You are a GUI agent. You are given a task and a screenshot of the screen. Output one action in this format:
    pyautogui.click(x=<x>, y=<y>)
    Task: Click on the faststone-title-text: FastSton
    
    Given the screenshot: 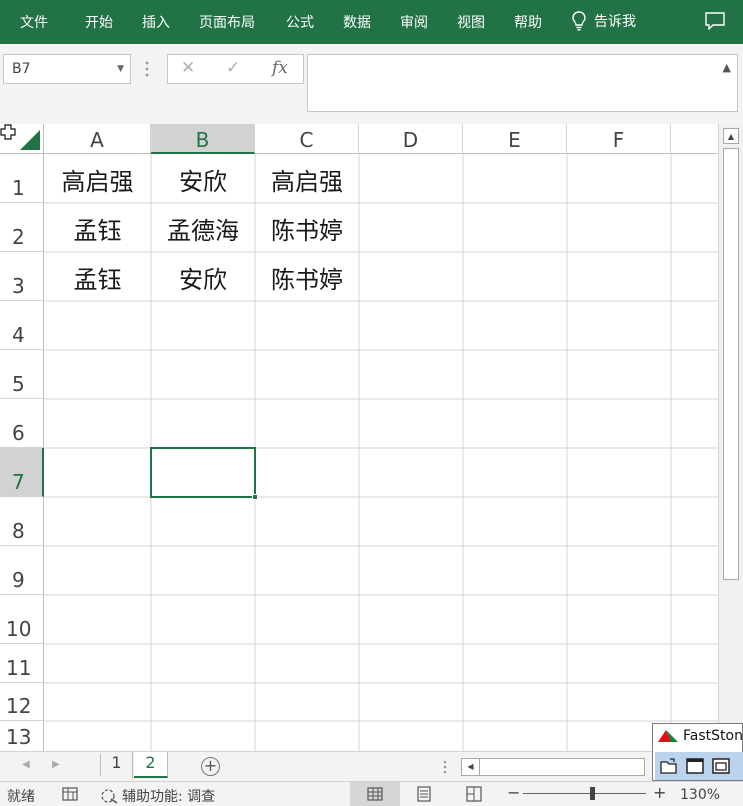 What is the action you would take?
    pyautogui.click(x=713, y=736)
    